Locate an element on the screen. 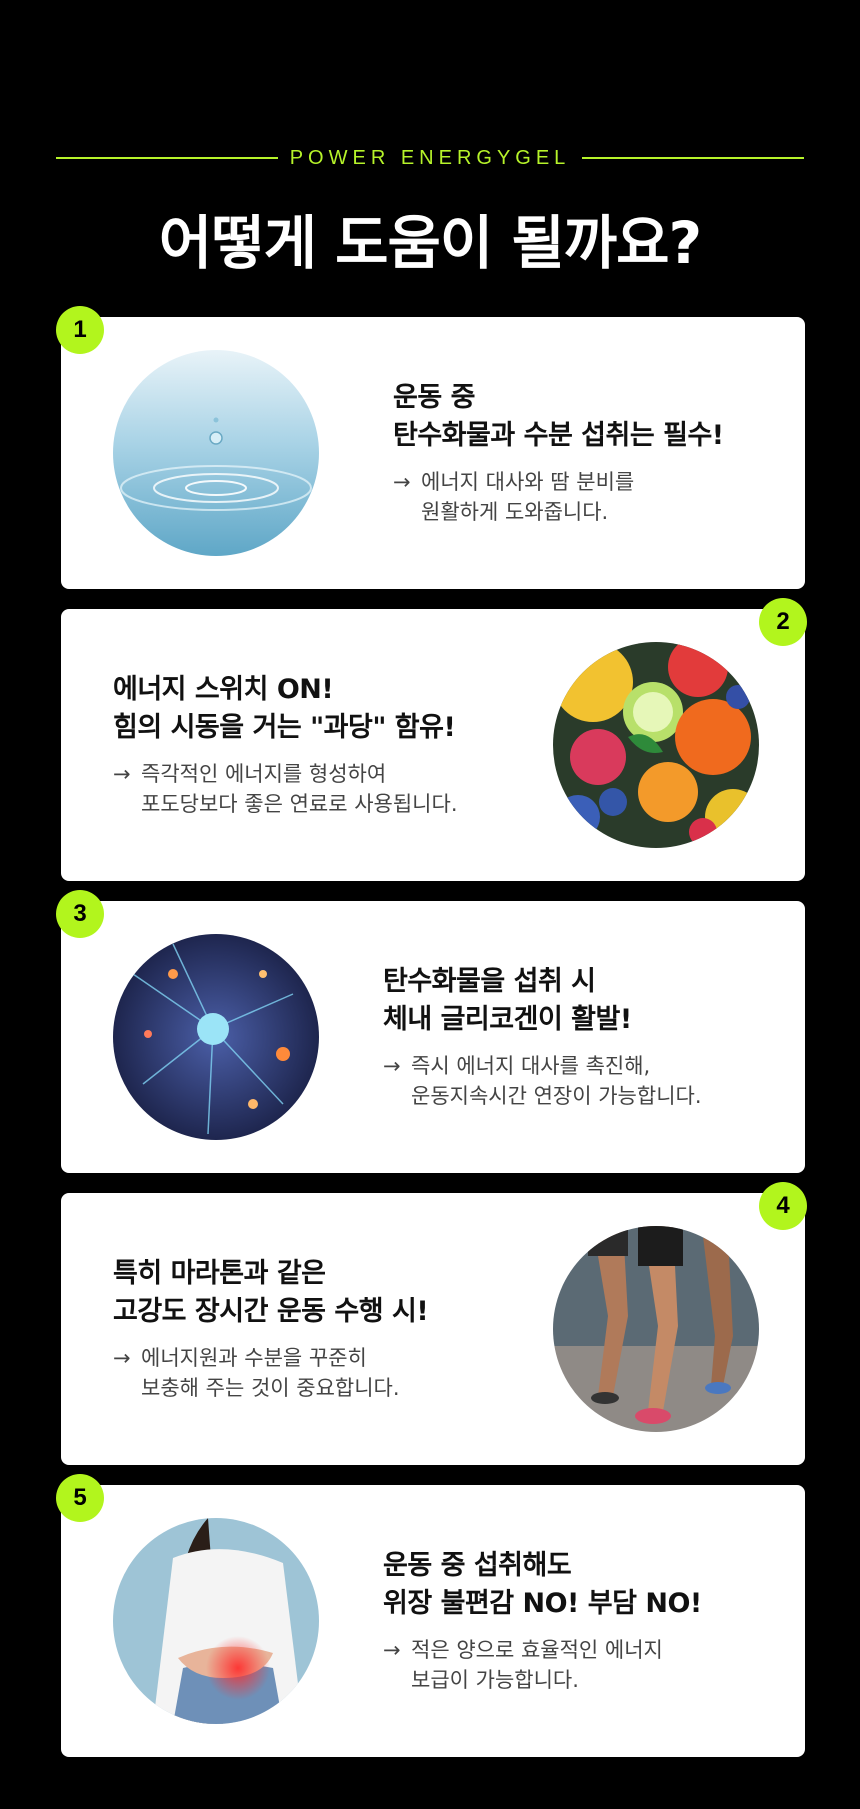 The width and height of the screenshot is (860, 1809). neuron-image is located at coordinates (216, 1037).